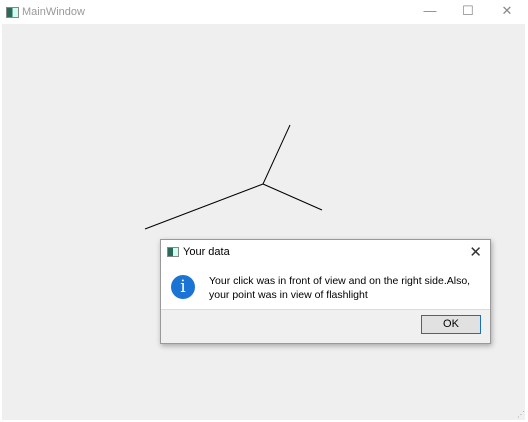 Image resolution: width=528 pixels, height=422 pixels. Describe the element at coordinates (292, 197) in the screenshot. I see `line-right` at that location.